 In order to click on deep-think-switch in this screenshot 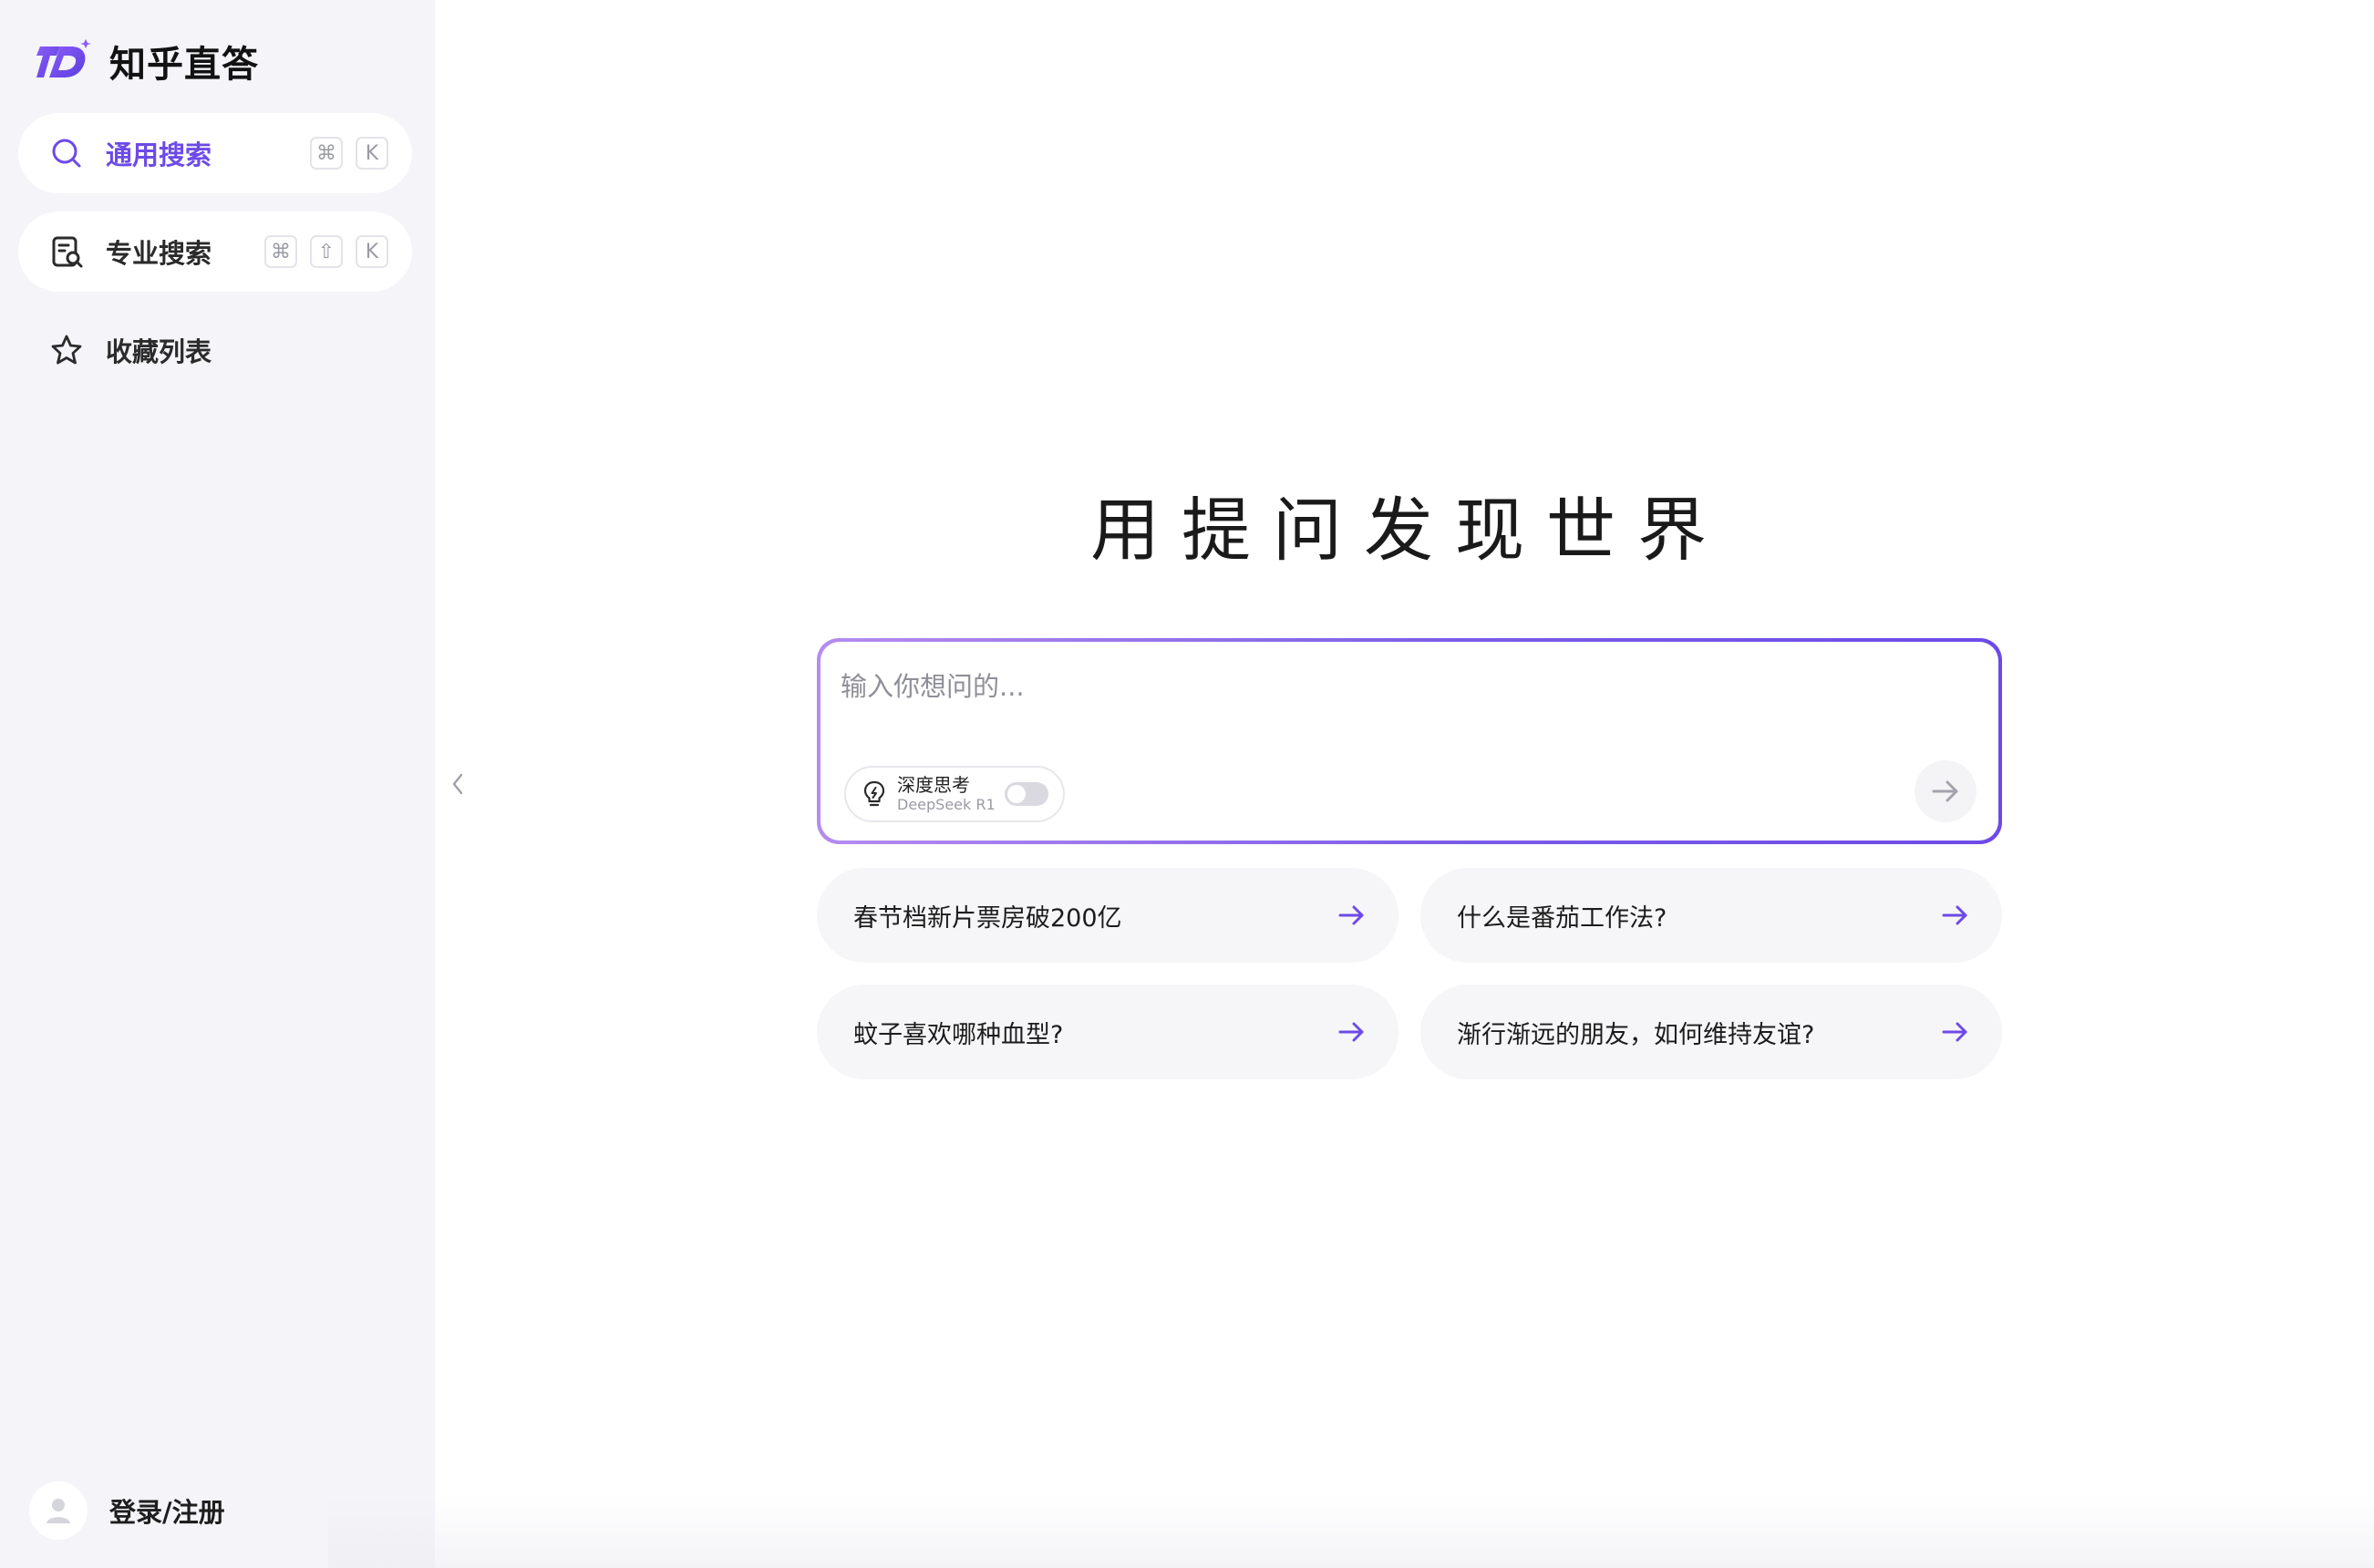, I will do `click(1026, 794)`.